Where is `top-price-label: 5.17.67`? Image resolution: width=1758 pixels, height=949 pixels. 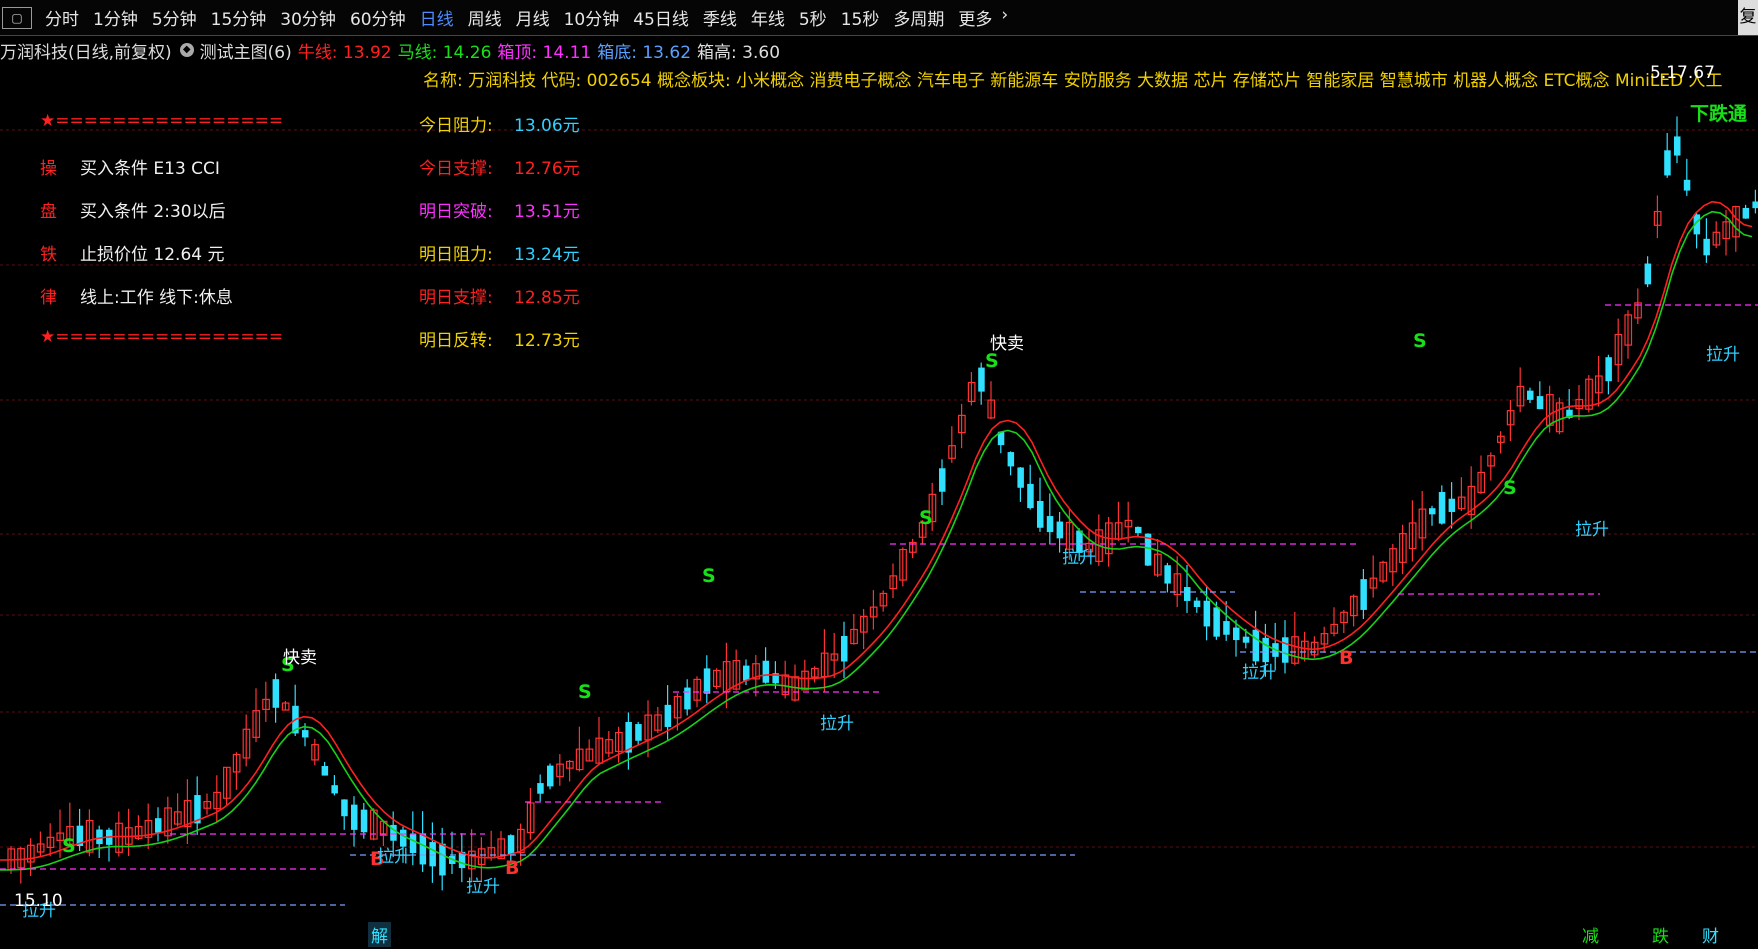
top-price-label: 5.17.67 is located at coordinates (1682, 73).